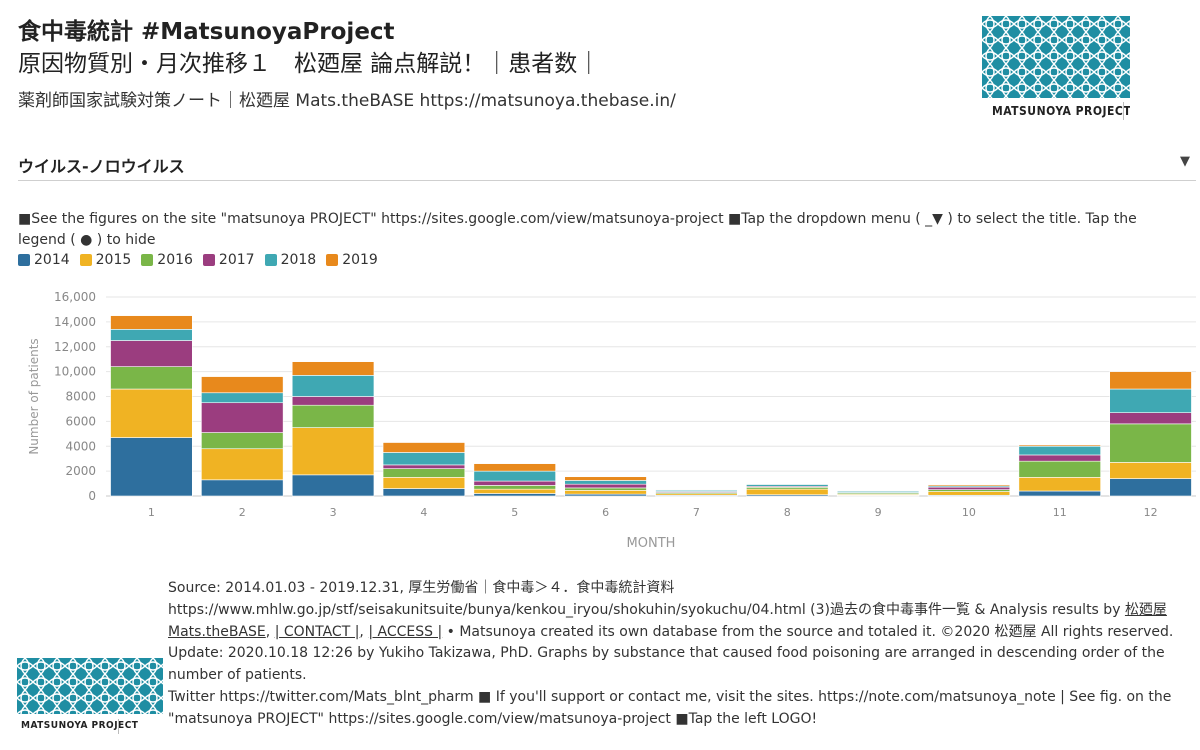 The height and width of the screenshot is (750, 1200). Describe the element at coordinates (651, 543) in the screenshot. I see `x-axis-label: MONTH` at that location.